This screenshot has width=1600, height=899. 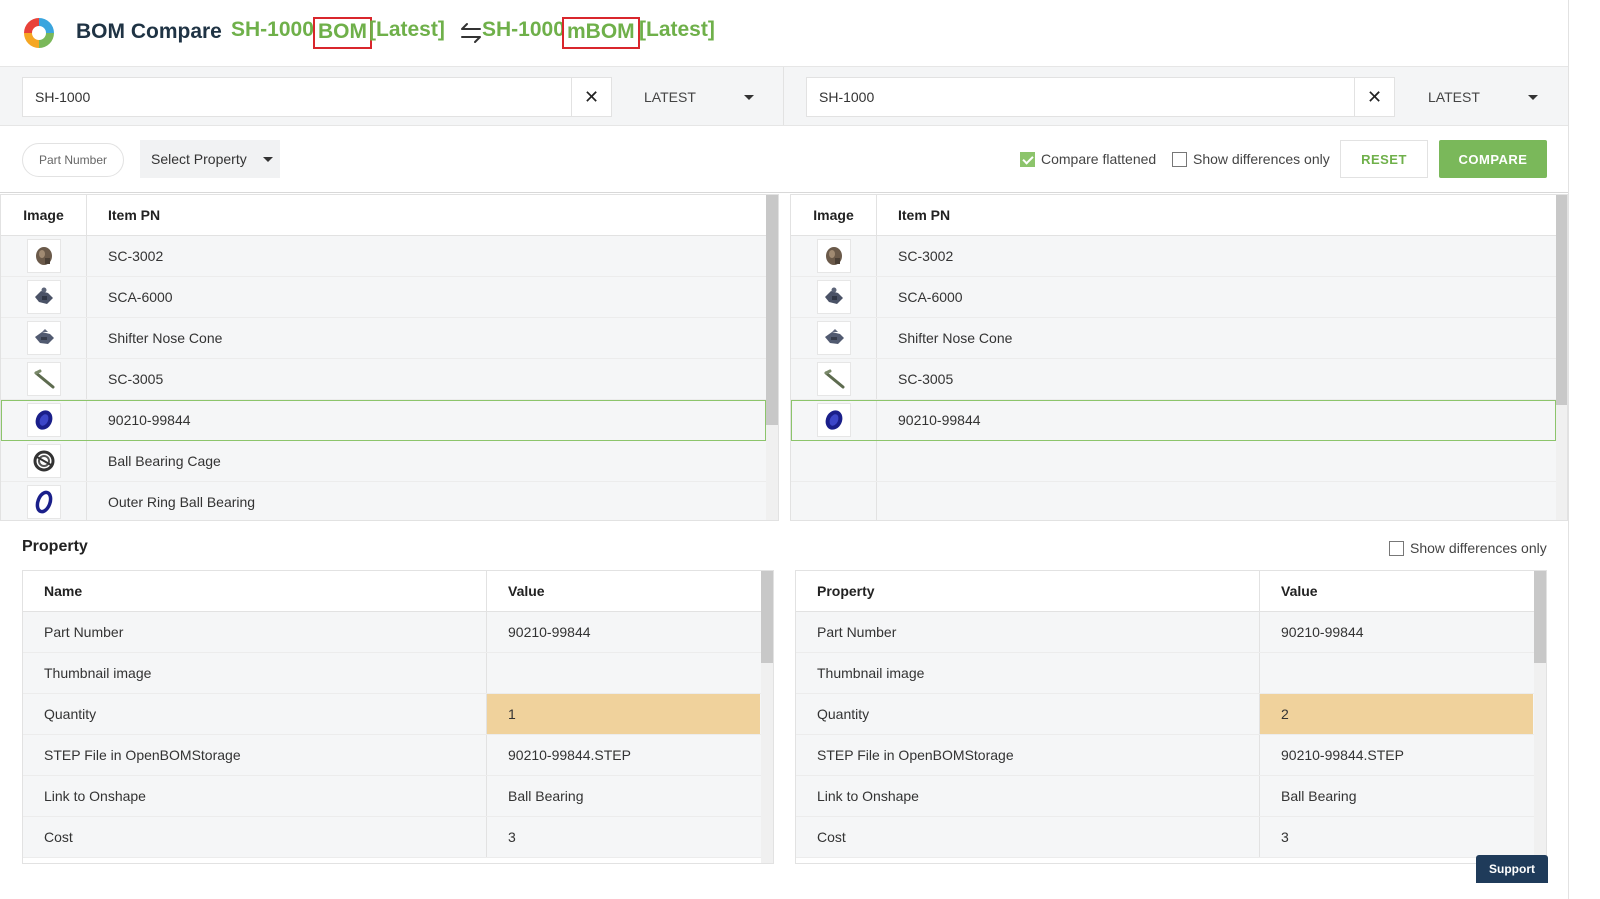 I want to click on support-button: Support, so click(x=1512, y=869).